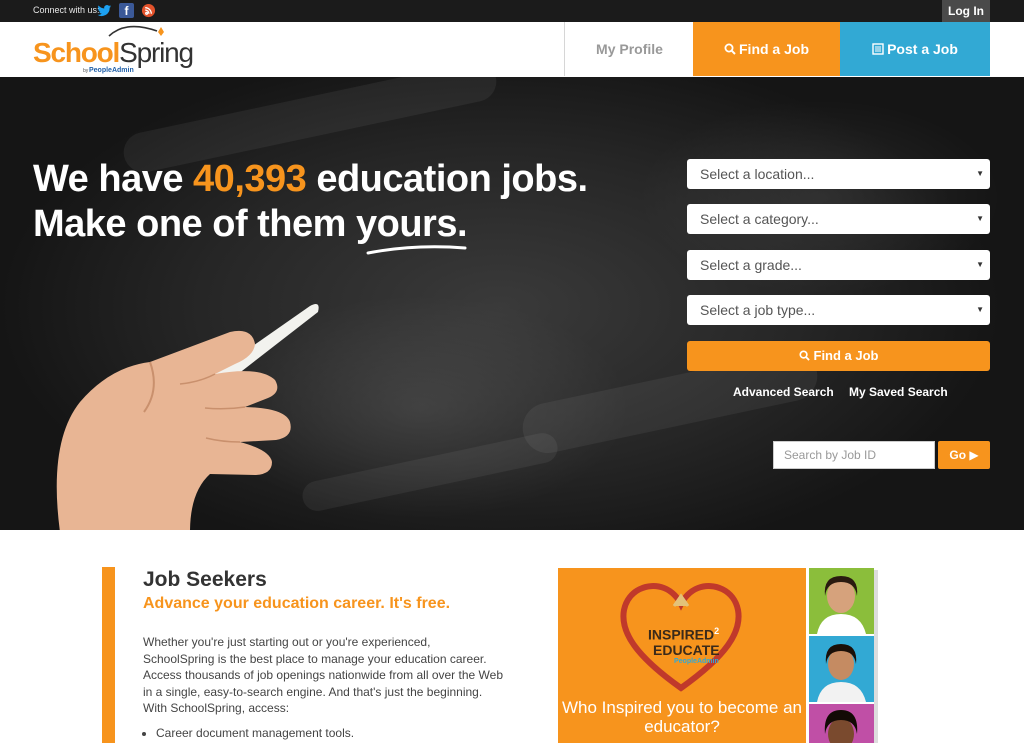 Image resolution: width=1024 pixels, height=743 pixels. I want to click on go-label: Go, so click(958, 455).